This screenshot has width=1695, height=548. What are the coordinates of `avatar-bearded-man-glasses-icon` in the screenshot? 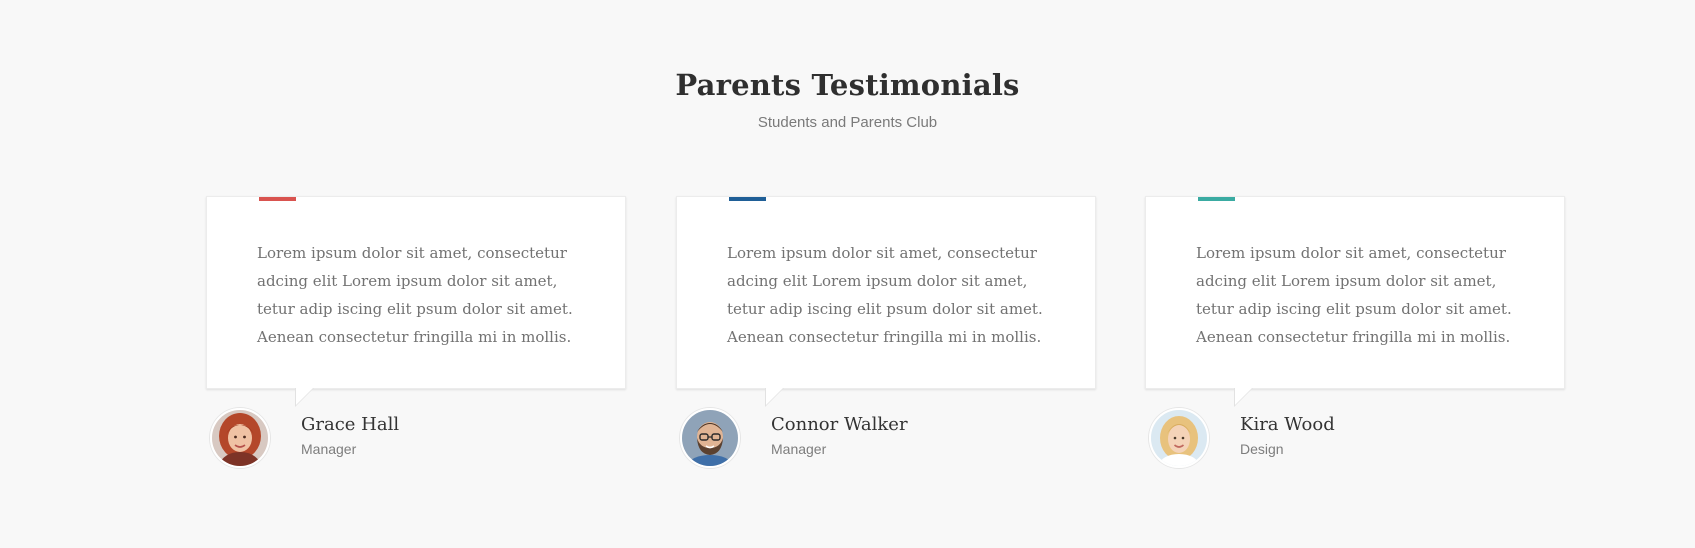 It's located at (710, 438).